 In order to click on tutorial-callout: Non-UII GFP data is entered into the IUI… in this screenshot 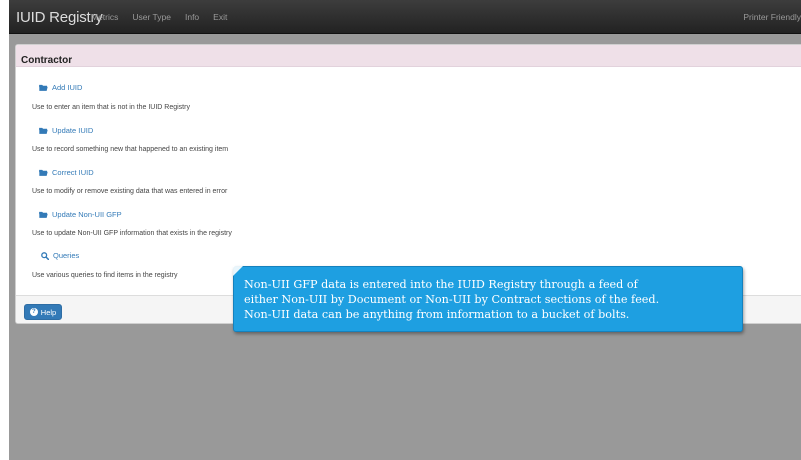, I will do `click(488, 299)`.